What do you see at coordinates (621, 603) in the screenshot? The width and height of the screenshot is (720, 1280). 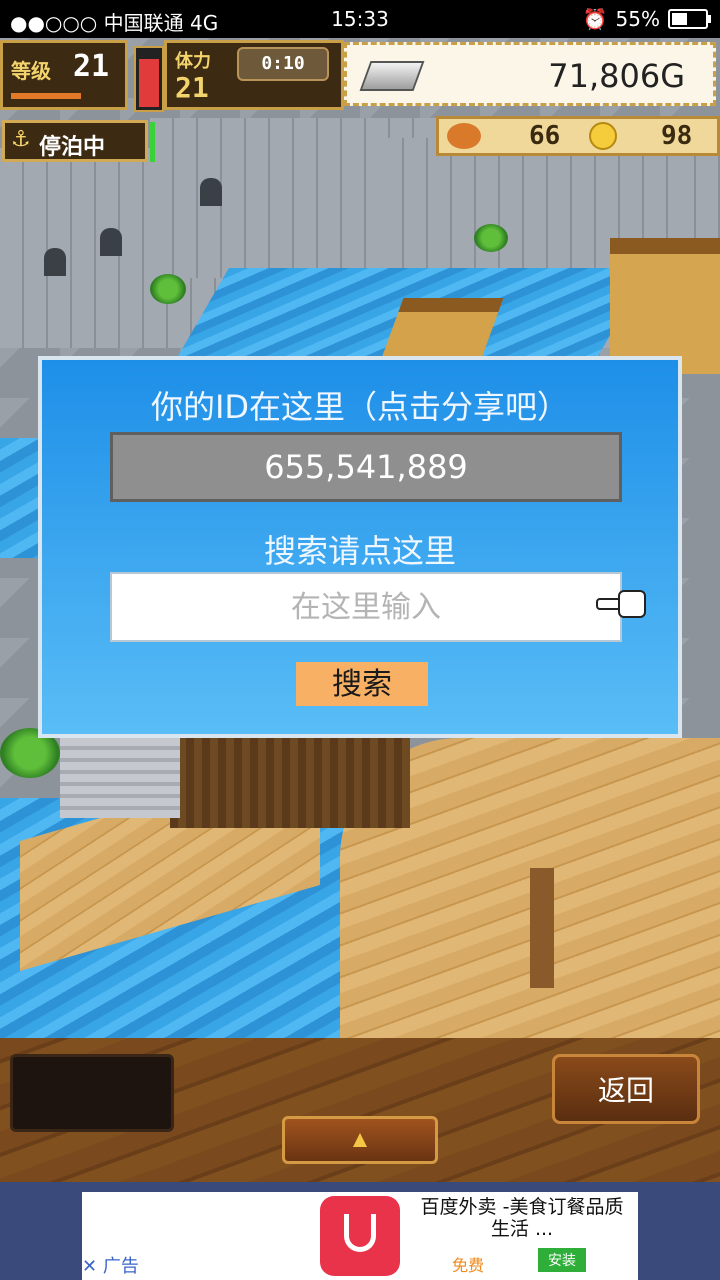 I see `pointing-hand-icon` at bounding box center [621, 603].